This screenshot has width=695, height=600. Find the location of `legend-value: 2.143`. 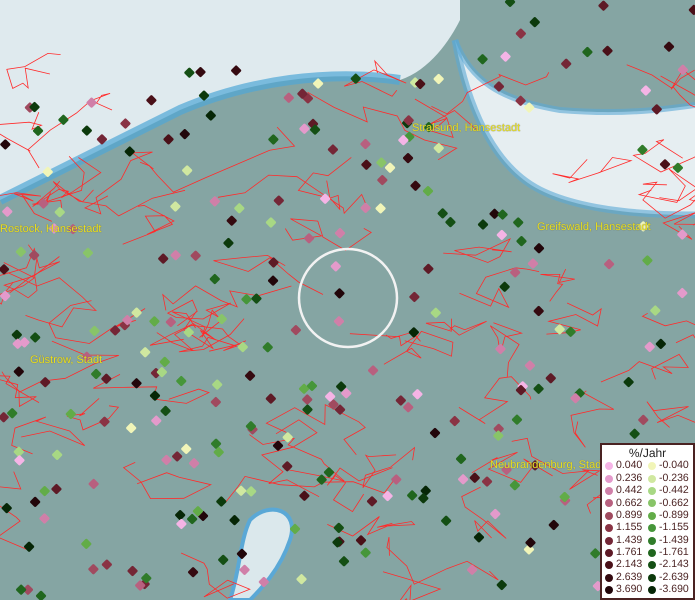

legend-value: 2.143 is located at coordinates (630, 564).